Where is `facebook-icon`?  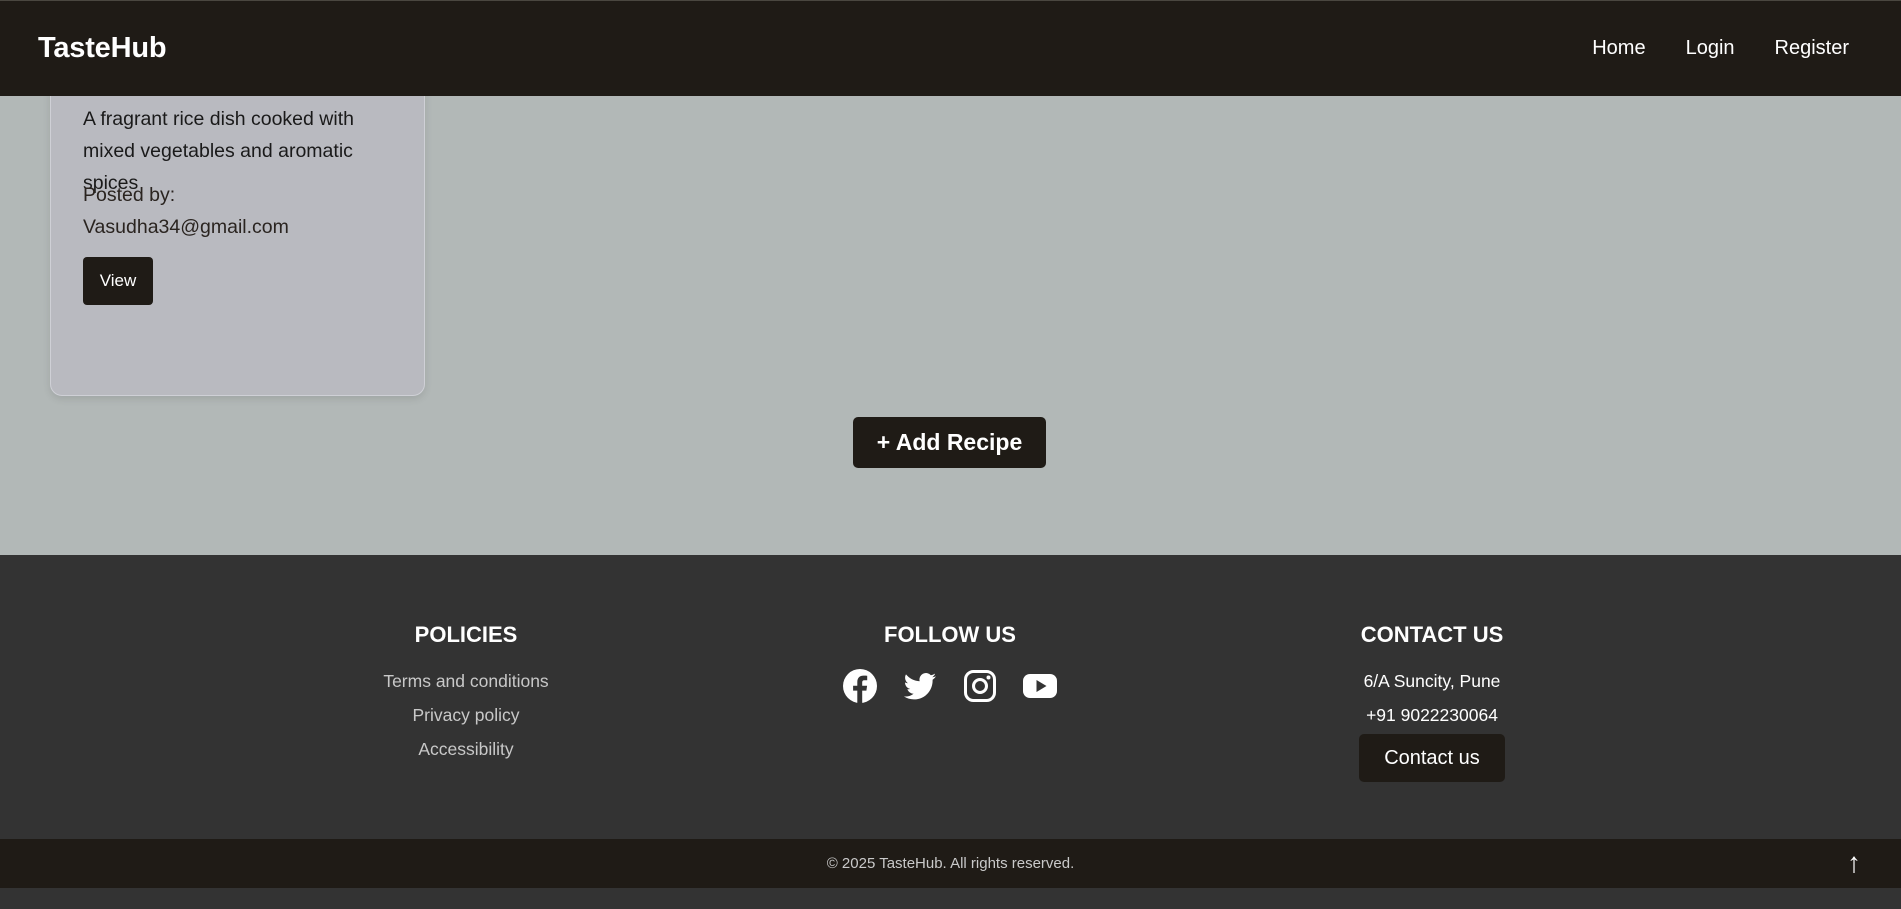 facebook-icon is located at coordinates (860, 686).